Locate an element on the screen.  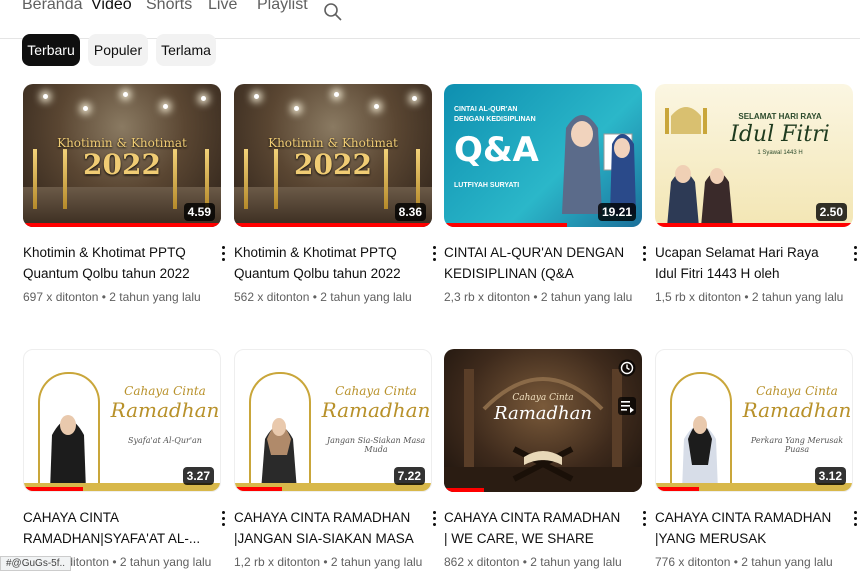
video-meta: 562 x ditonton • 2 tahun yang lalu is located at coordinates (323, 297).